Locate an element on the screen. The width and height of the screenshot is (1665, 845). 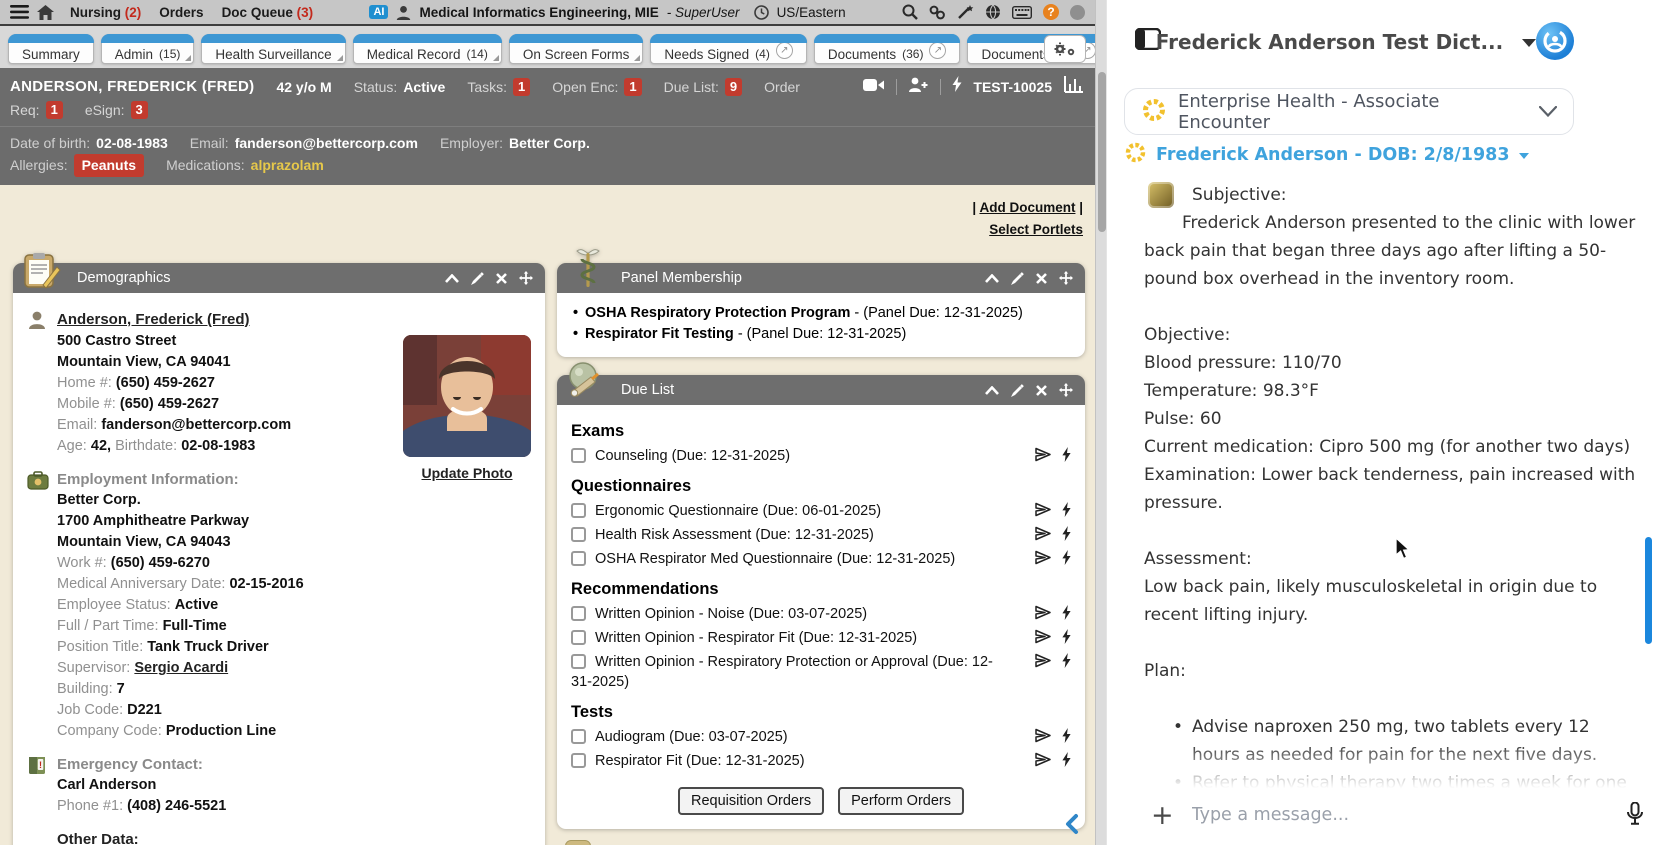
due-list-buttons: Requisition Orders Perform Orders is located at coordinates (821, 801).